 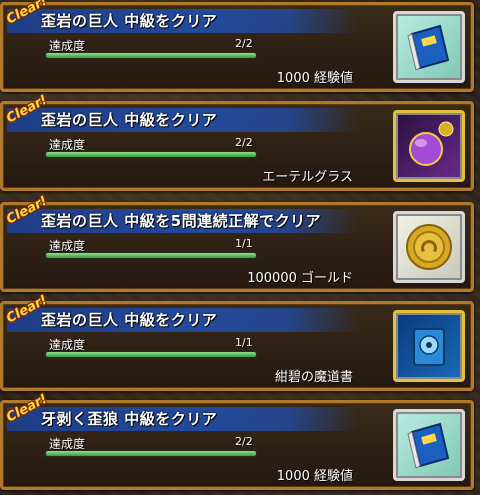 What do you see at coordinates (313, 377) in the screenshot?
I see `reward-label: 紺碧の魔道書` at bounding box center [313, 377].